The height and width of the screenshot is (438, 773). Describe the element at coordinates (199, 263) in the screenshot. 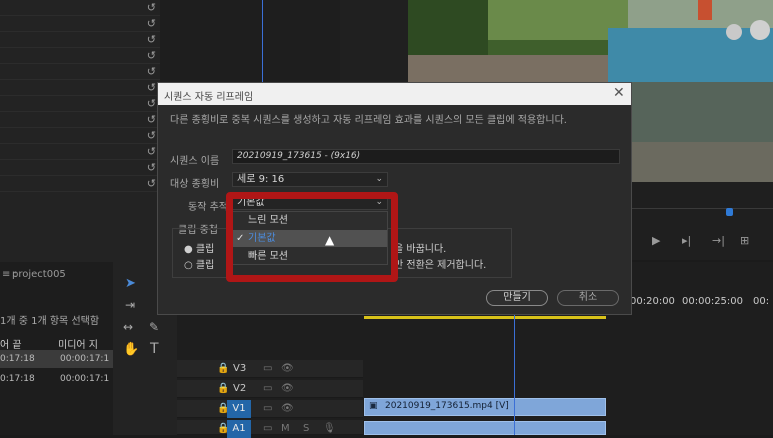

I see `radio-option-2: ○ 클립` at that location.